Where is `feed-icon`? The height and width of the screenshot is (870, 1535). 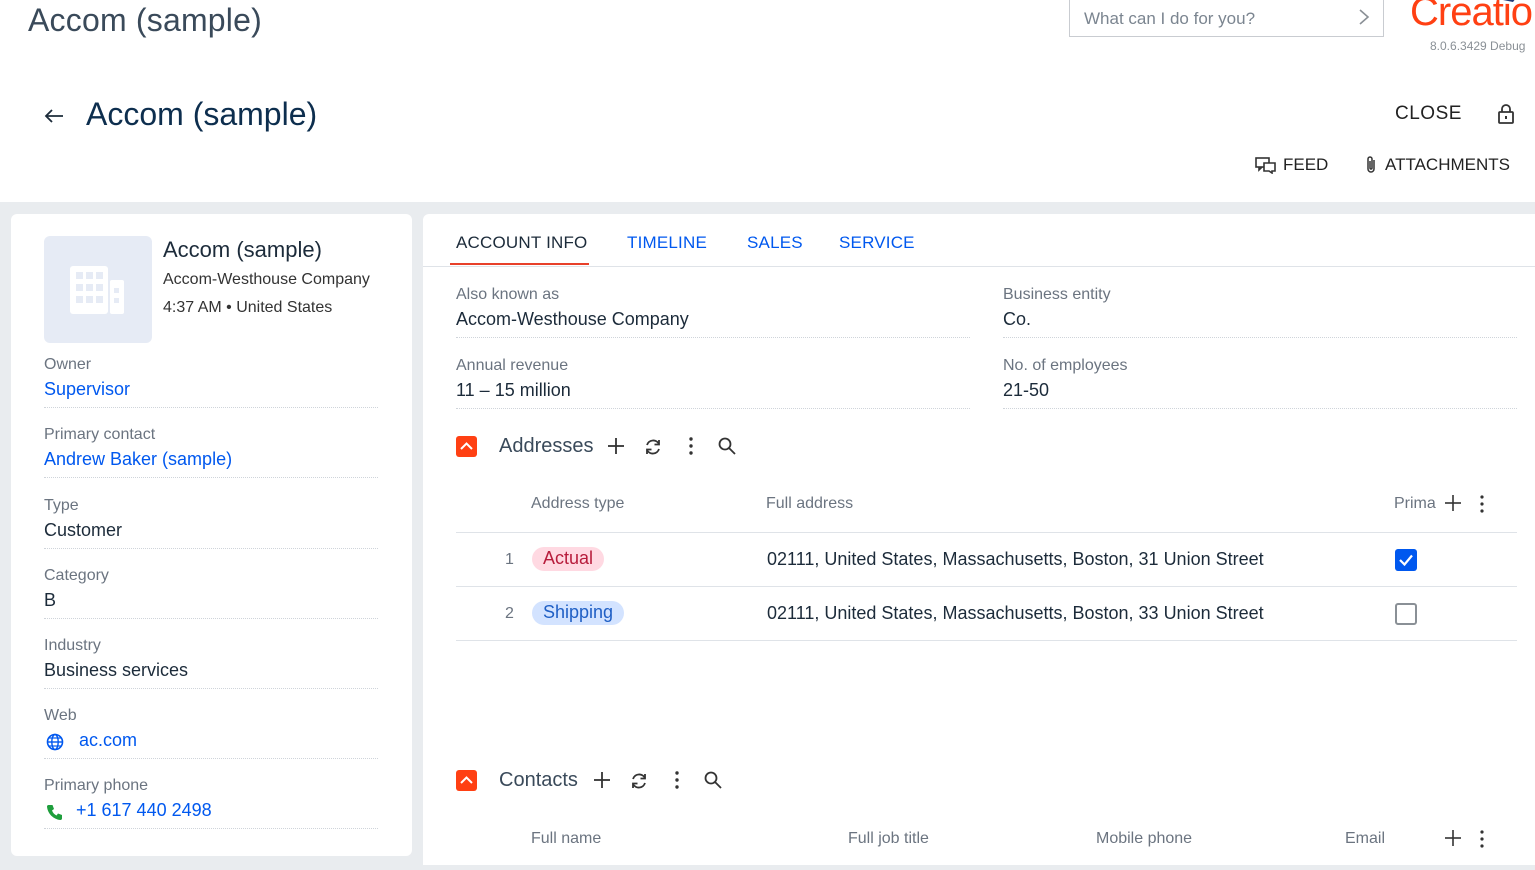 feed-icon is located at coordinates (1265, 165).